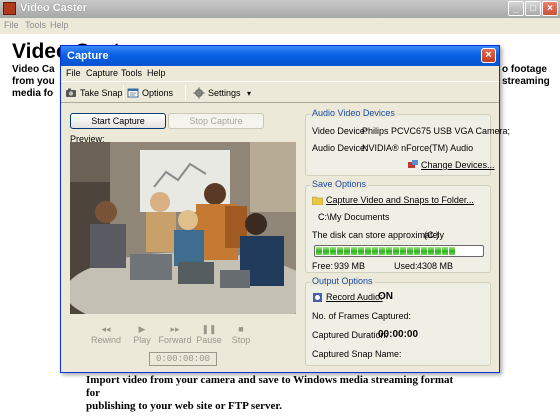 This screenshot has height=420, width=560. Describe the element at coordinates (209, 340) in the screenshot. I see `pause-label: Pause` at that location.